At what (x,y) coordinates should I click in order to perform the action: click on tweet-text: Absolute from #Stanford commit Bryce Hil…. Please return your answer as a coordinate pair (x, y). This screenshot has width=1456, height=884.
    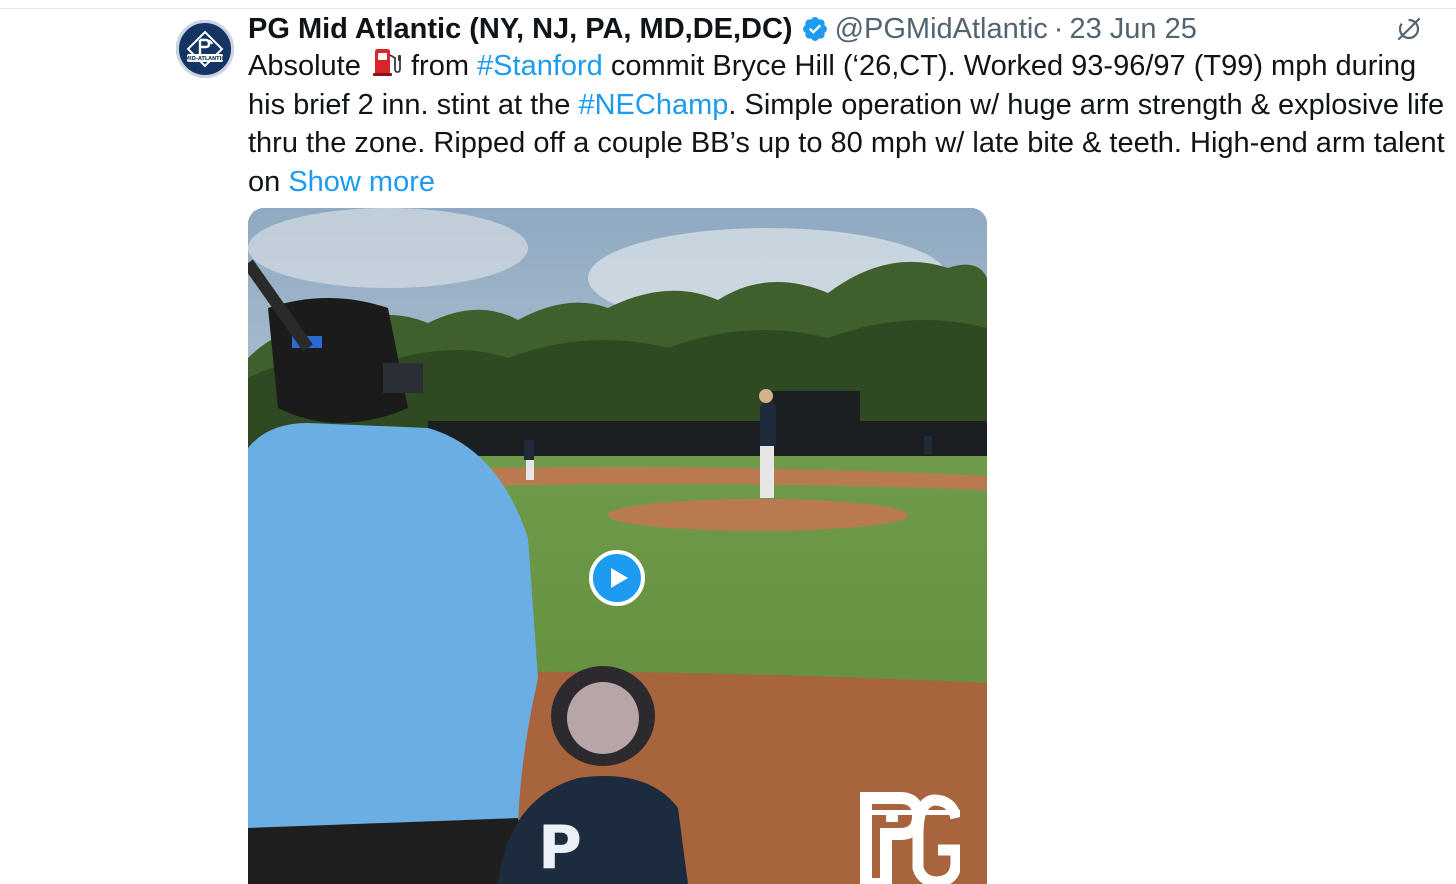
    Looking at the image, I should click on (848, 123).